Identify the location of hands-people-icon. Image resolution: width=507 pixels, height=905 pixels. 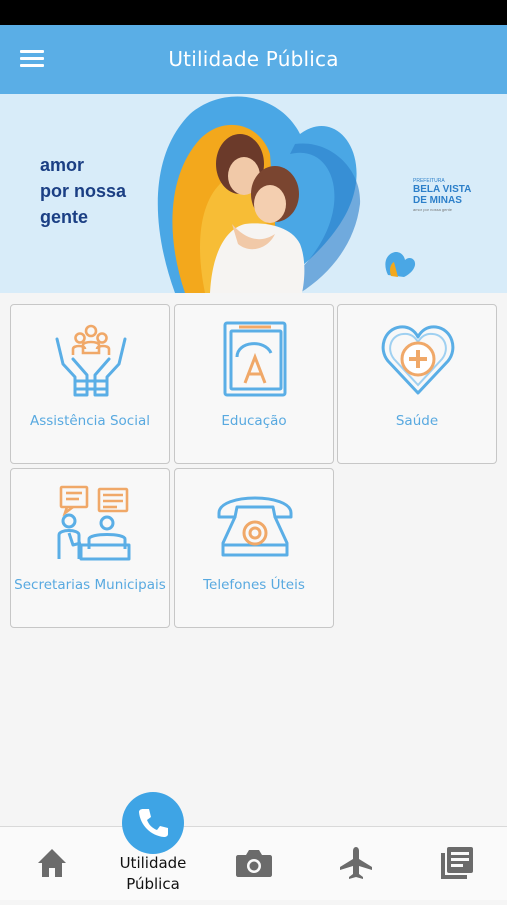
(91, 360).